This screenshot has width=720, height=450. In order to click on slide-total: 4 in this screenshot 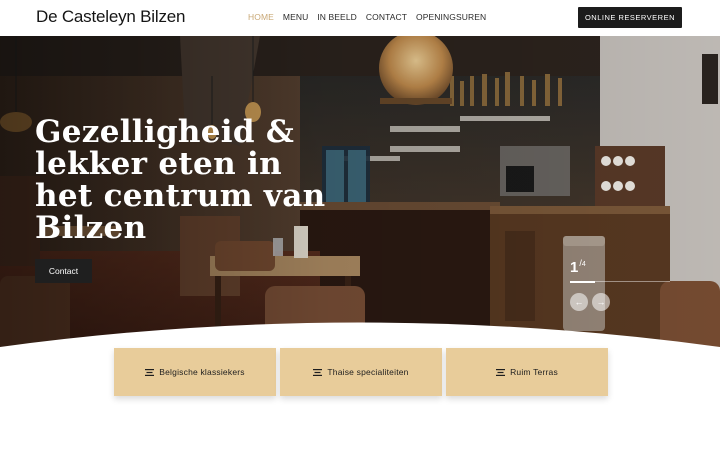, I will do `click(583, 264)`.